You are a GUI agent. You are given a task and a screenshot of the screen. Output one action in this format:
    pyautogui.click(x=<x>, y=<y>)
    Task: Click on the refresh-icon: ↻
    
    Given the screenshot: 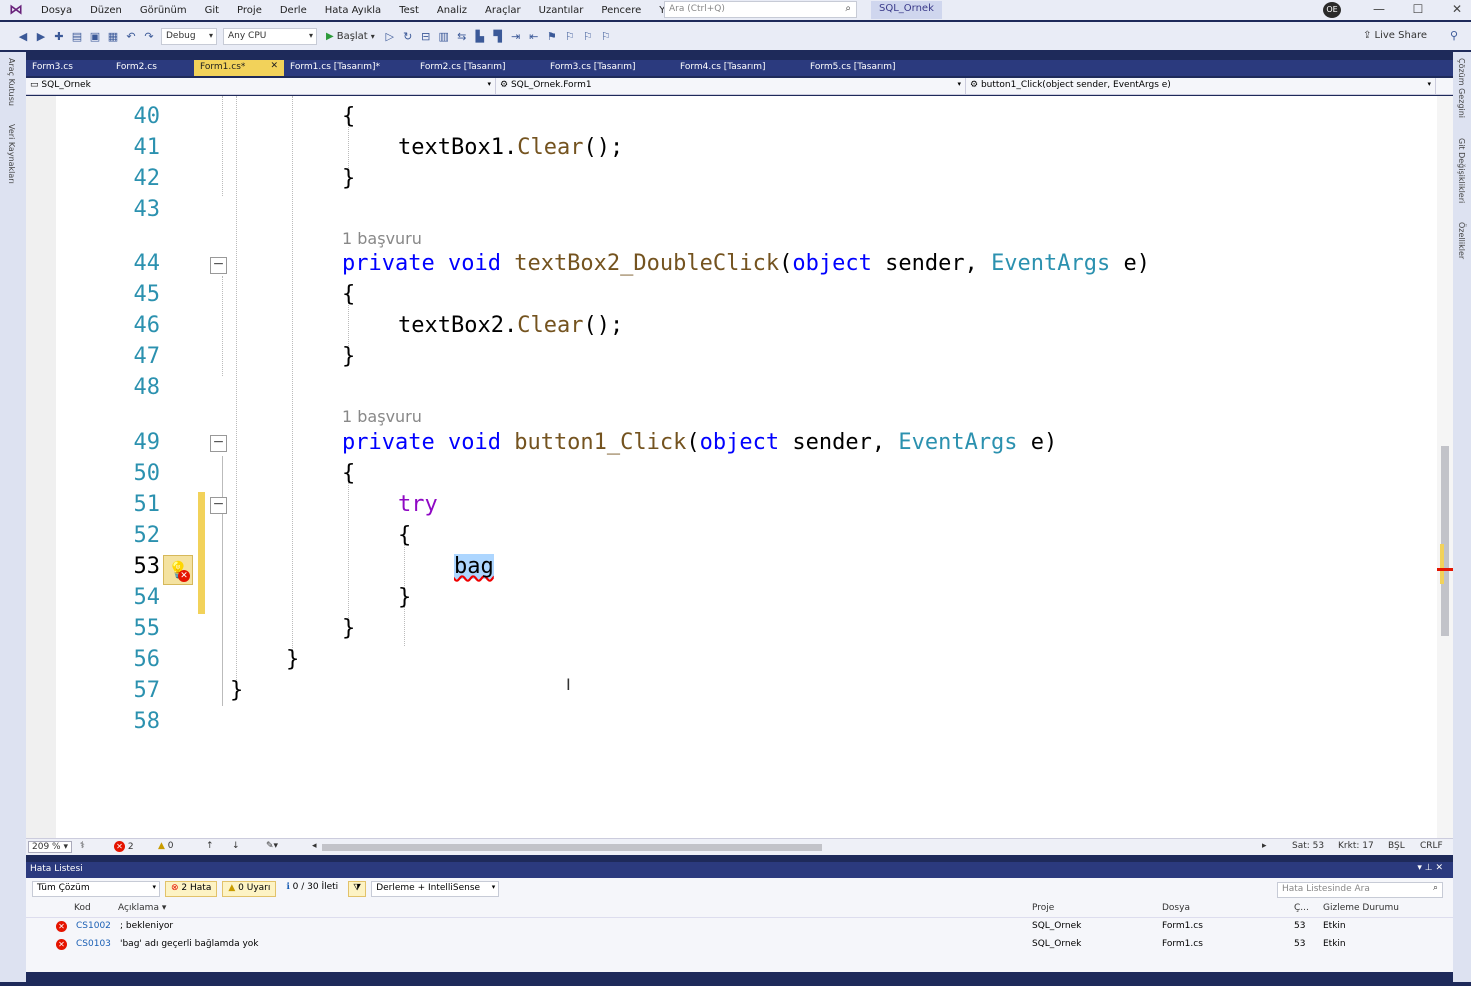 What is the action you would take?
    pyautogui.click(x=408, y=36)
    